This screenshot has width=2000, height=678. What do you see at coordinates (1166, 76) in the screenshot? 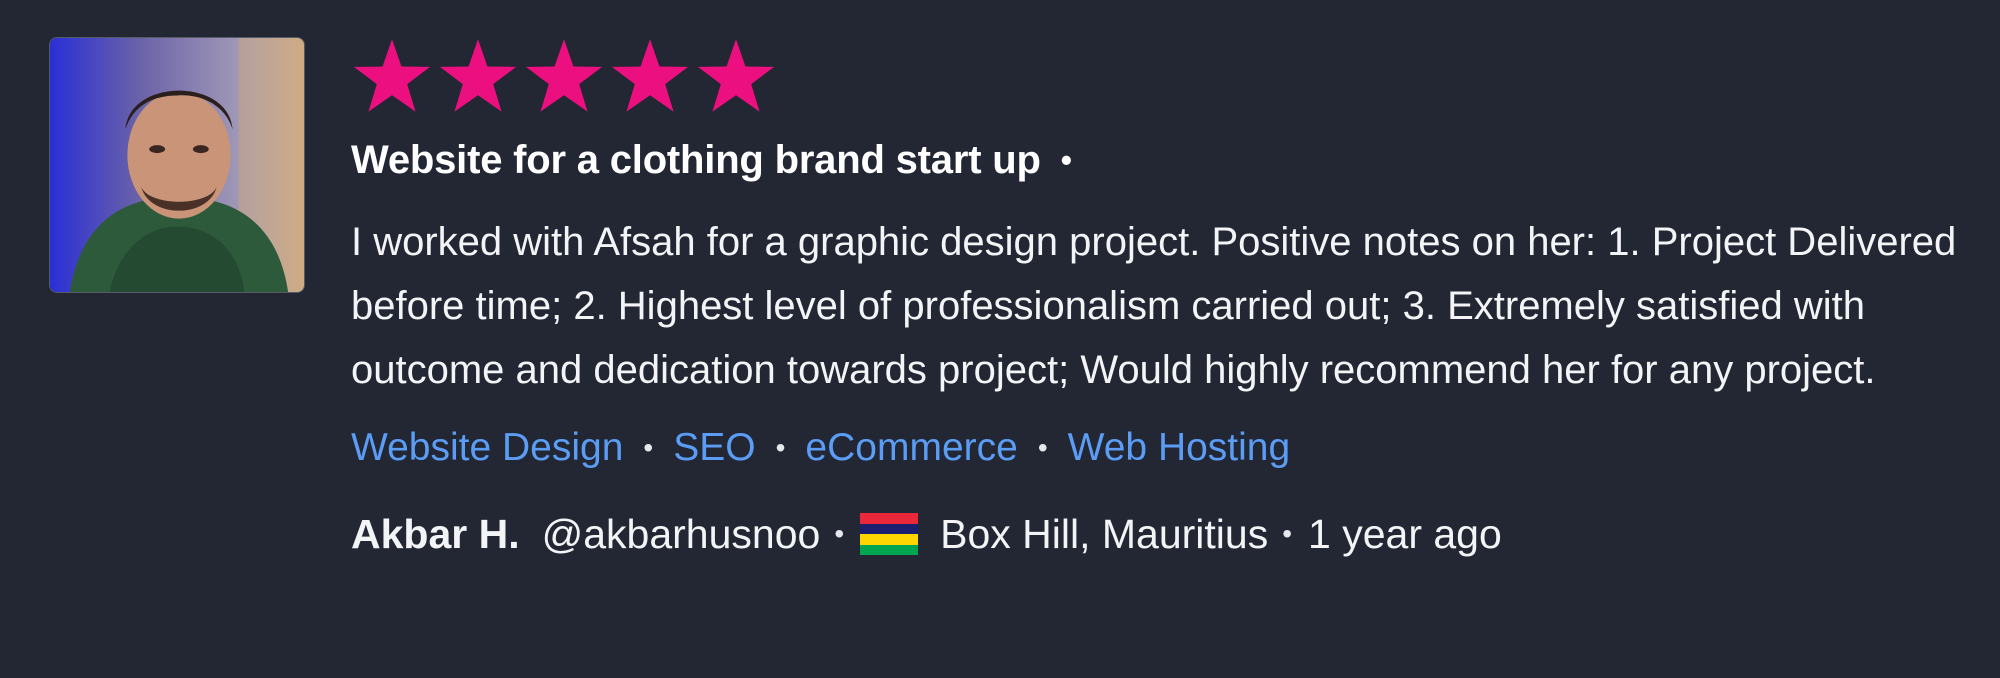
I see `star-rating` at bounding box center [1166, 76].